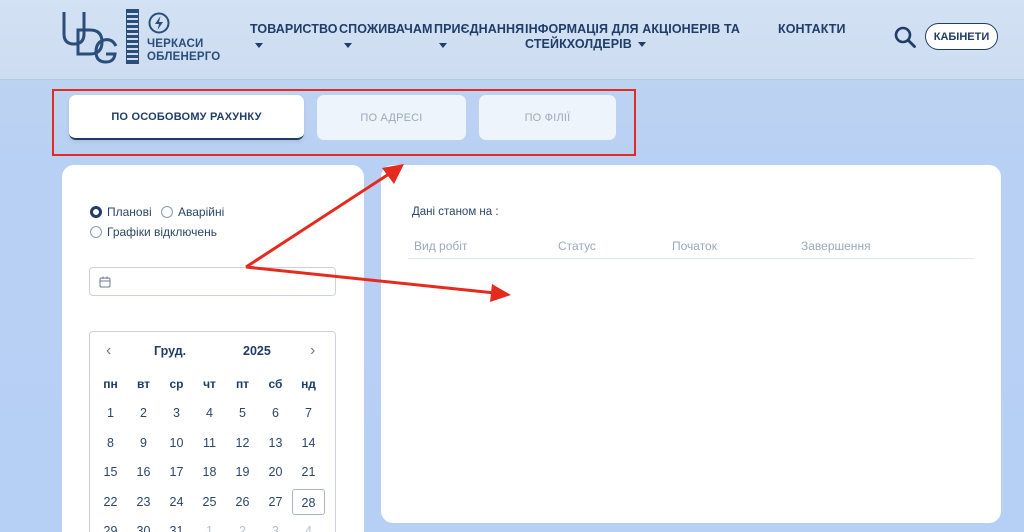 This screenshot has width=1024, height=532. I want to click on calendar-day-next-month: 3, so click(275, 525).